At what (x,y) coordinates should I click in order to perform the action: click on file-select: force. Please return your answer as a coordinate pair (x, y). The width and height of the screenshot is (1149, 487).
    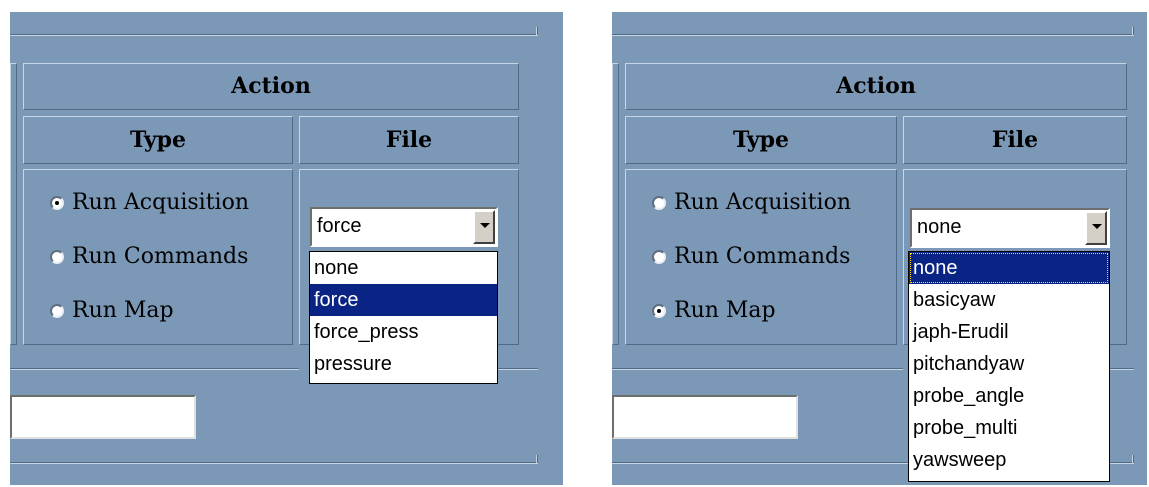
    Looking at the image, I should click on (404, 227).